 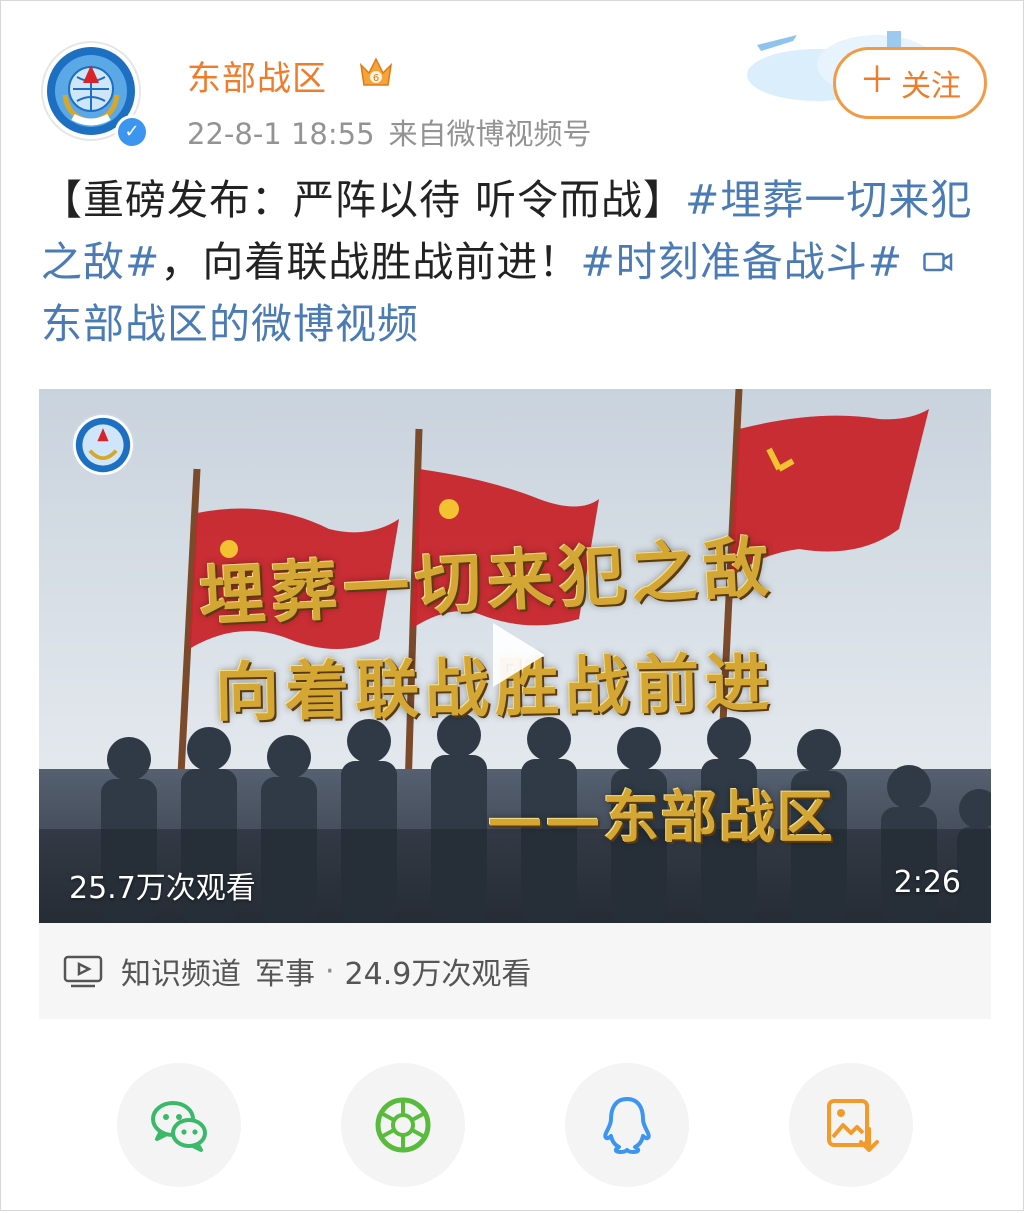 I want to click on qq-icon, so click(x=627, y=1125).